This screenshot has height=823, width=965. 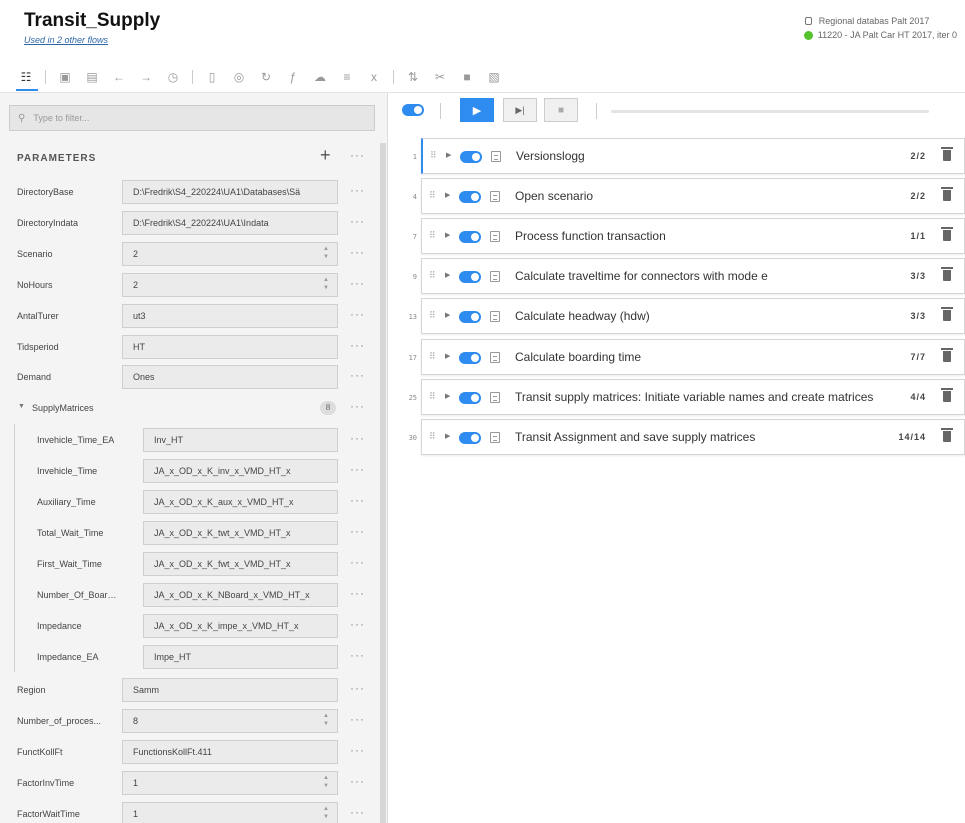 What do you see at coordinates (561, 110) in the screenshot?
I see `stop-button: ■` at bounding box center [561, 110].